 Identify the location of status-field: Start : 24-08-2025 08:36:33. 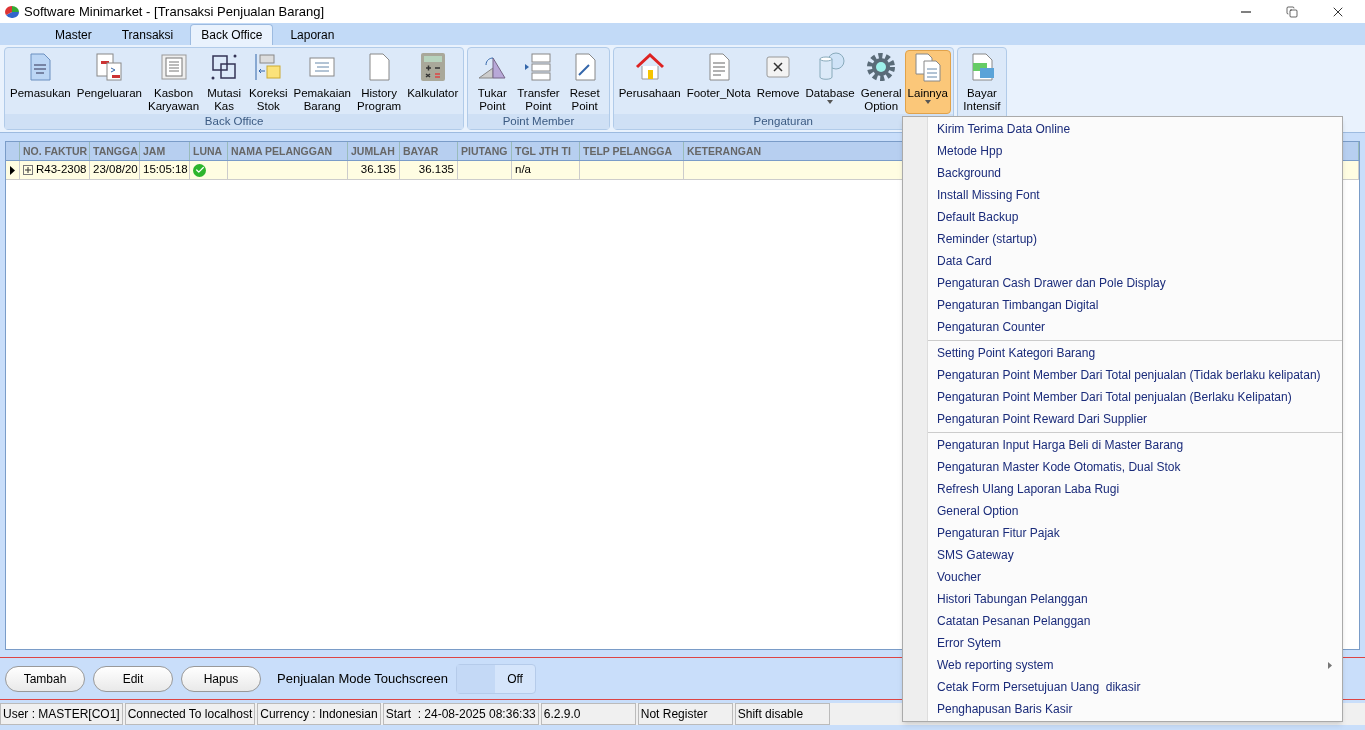
(460, 714).